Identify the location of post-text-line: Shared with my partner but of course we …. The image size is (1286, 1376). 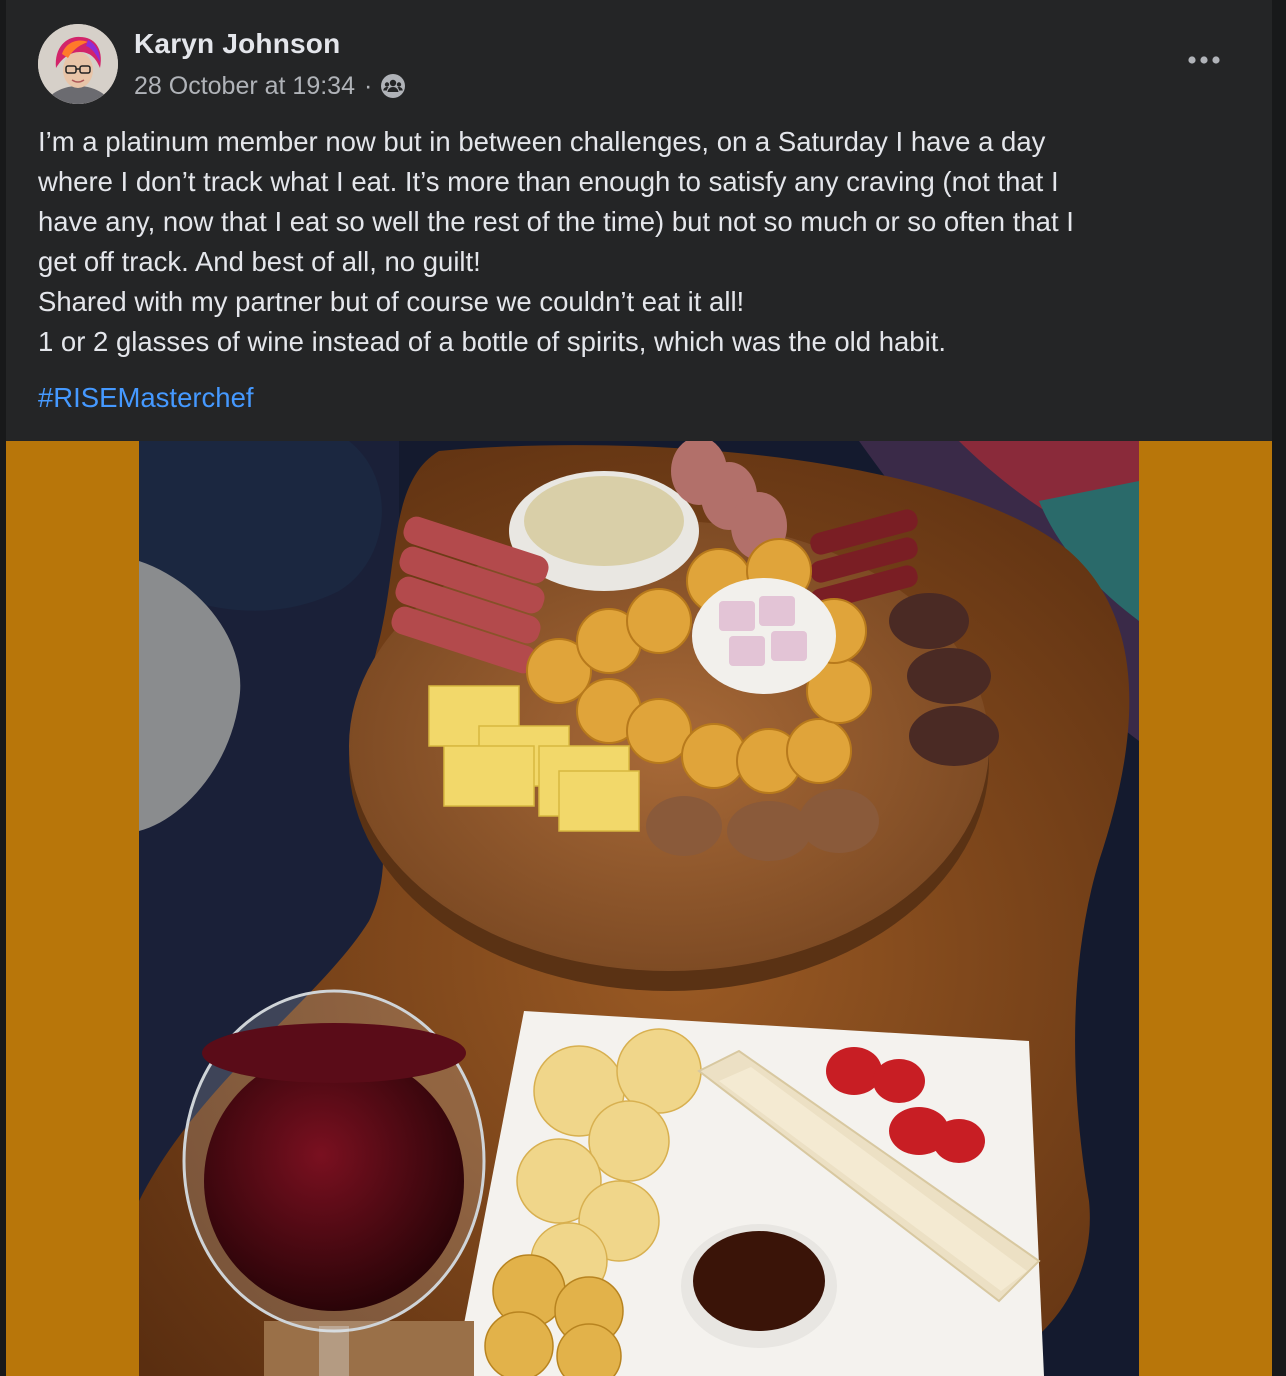
(391, 301).